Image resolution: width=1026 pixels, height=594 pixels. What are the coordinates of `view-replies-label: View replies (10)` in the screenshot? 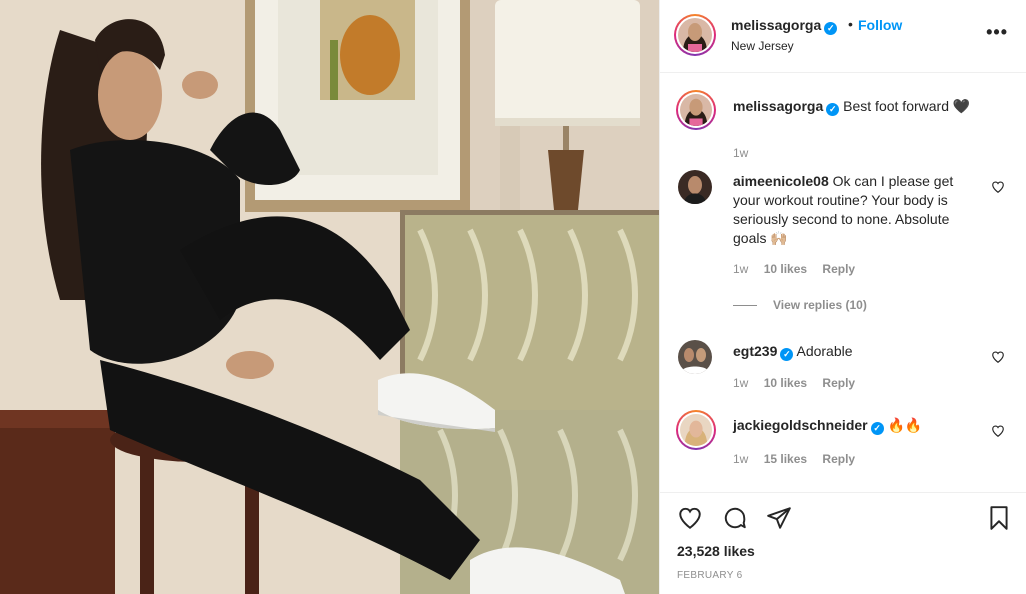 It's located at (820, 305).